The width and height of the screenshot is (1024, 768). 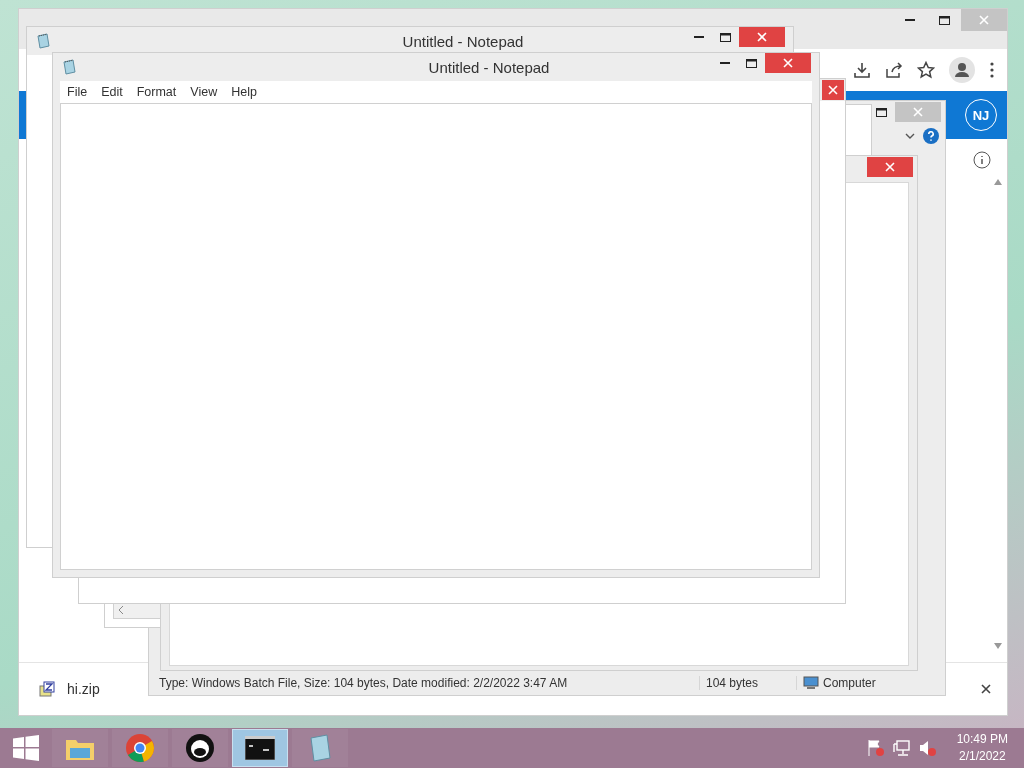 I want to click on network-icon, so click(x=901, y=748).